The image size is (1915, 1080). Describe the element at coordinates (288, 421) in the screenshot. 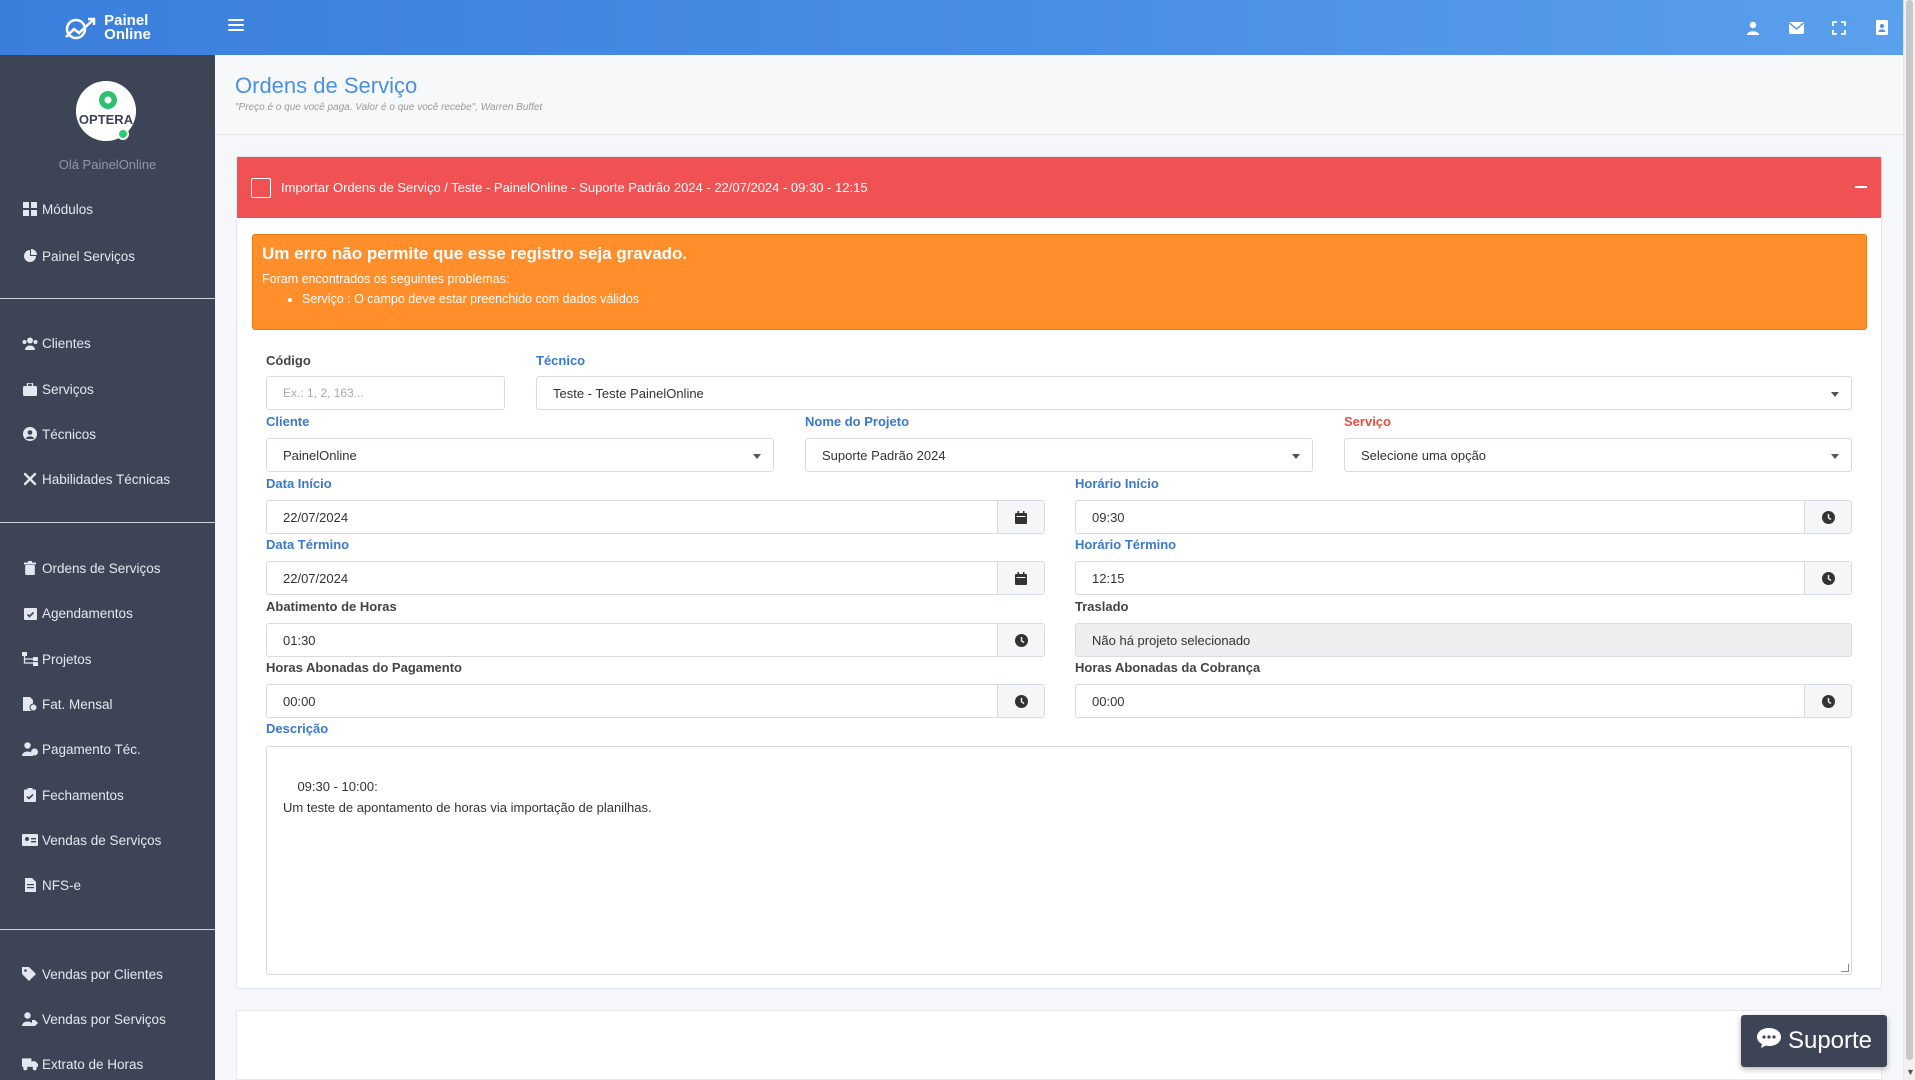

I see `cliente-label: Cliente` at that location.